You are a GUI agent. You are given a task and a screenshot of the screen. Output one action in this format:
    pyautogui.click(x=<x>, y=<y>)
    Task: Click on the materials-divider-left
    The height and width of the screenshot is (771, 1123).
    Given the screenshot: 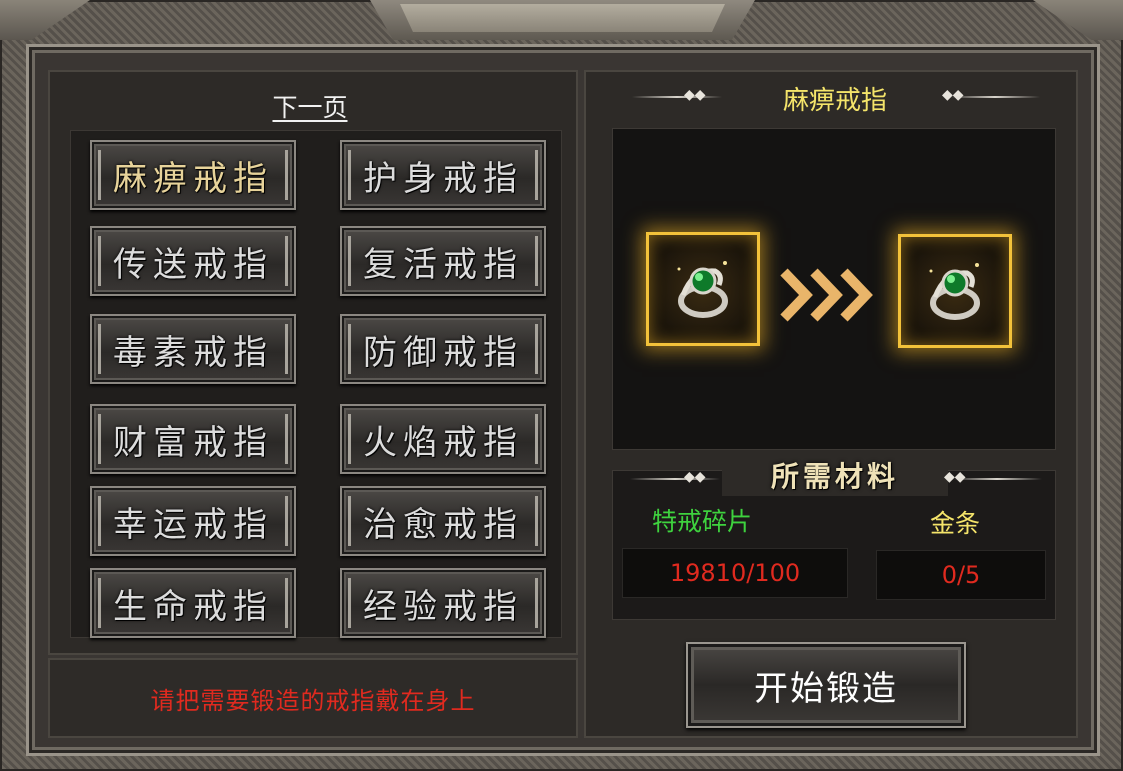 What is the action you would take?
    pyautogui.click(x=675, y=479)
    